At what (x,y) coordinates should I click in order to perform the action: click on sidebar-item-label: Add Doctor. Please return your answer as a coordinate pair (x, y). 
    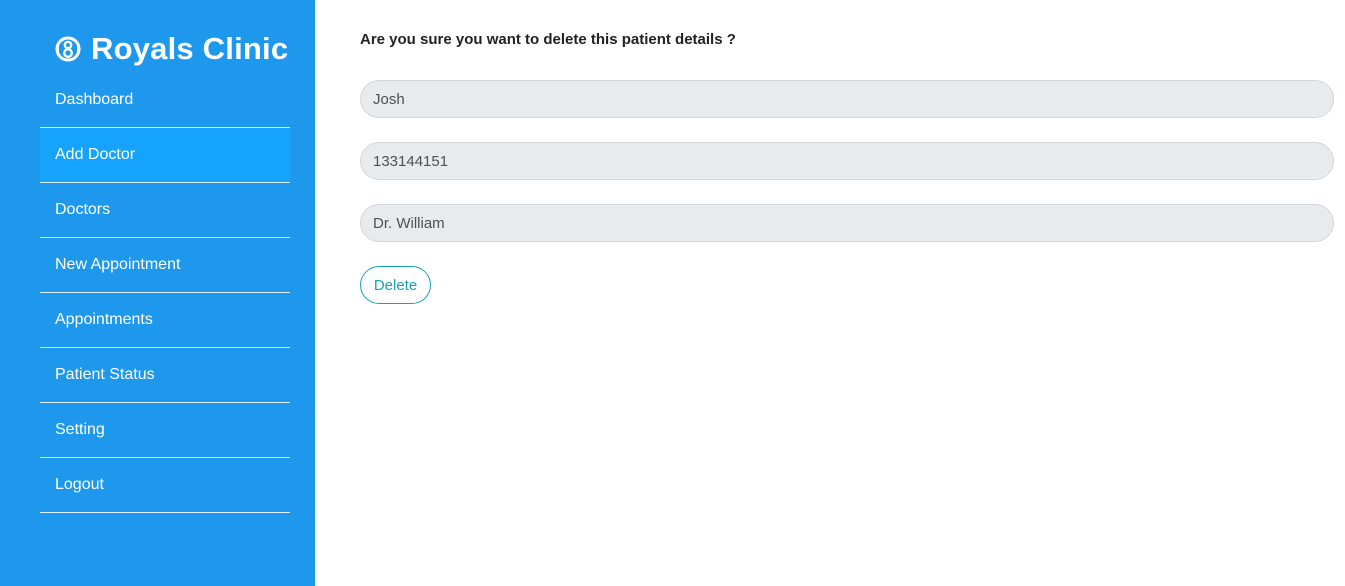
    Looking at the image, I should click on (95, 154).